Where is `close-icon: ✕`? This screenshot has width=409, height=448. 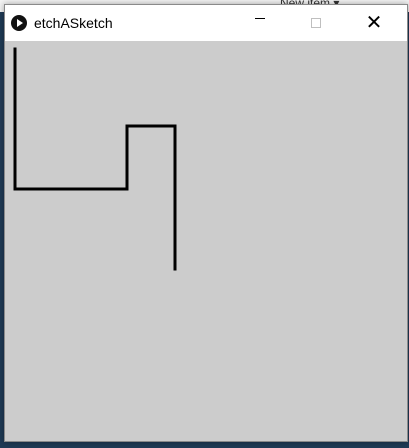 close-icon: ✕ is located at coordinates (374, 23).